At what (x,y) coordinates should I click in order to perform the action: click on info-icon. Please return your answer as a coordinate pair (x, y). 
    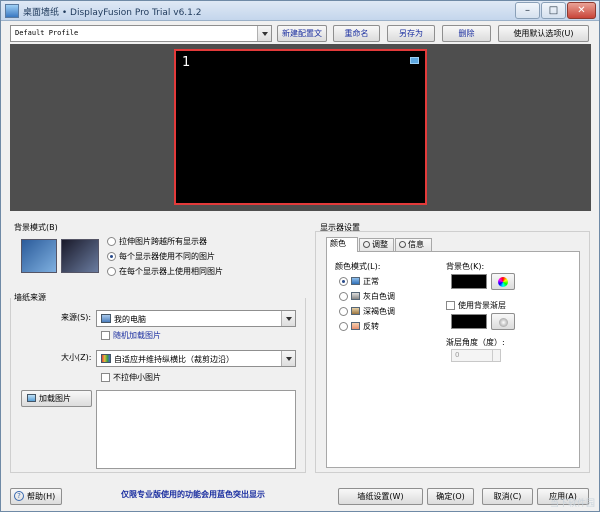
    Looking at the image, I should click on (402, 244).